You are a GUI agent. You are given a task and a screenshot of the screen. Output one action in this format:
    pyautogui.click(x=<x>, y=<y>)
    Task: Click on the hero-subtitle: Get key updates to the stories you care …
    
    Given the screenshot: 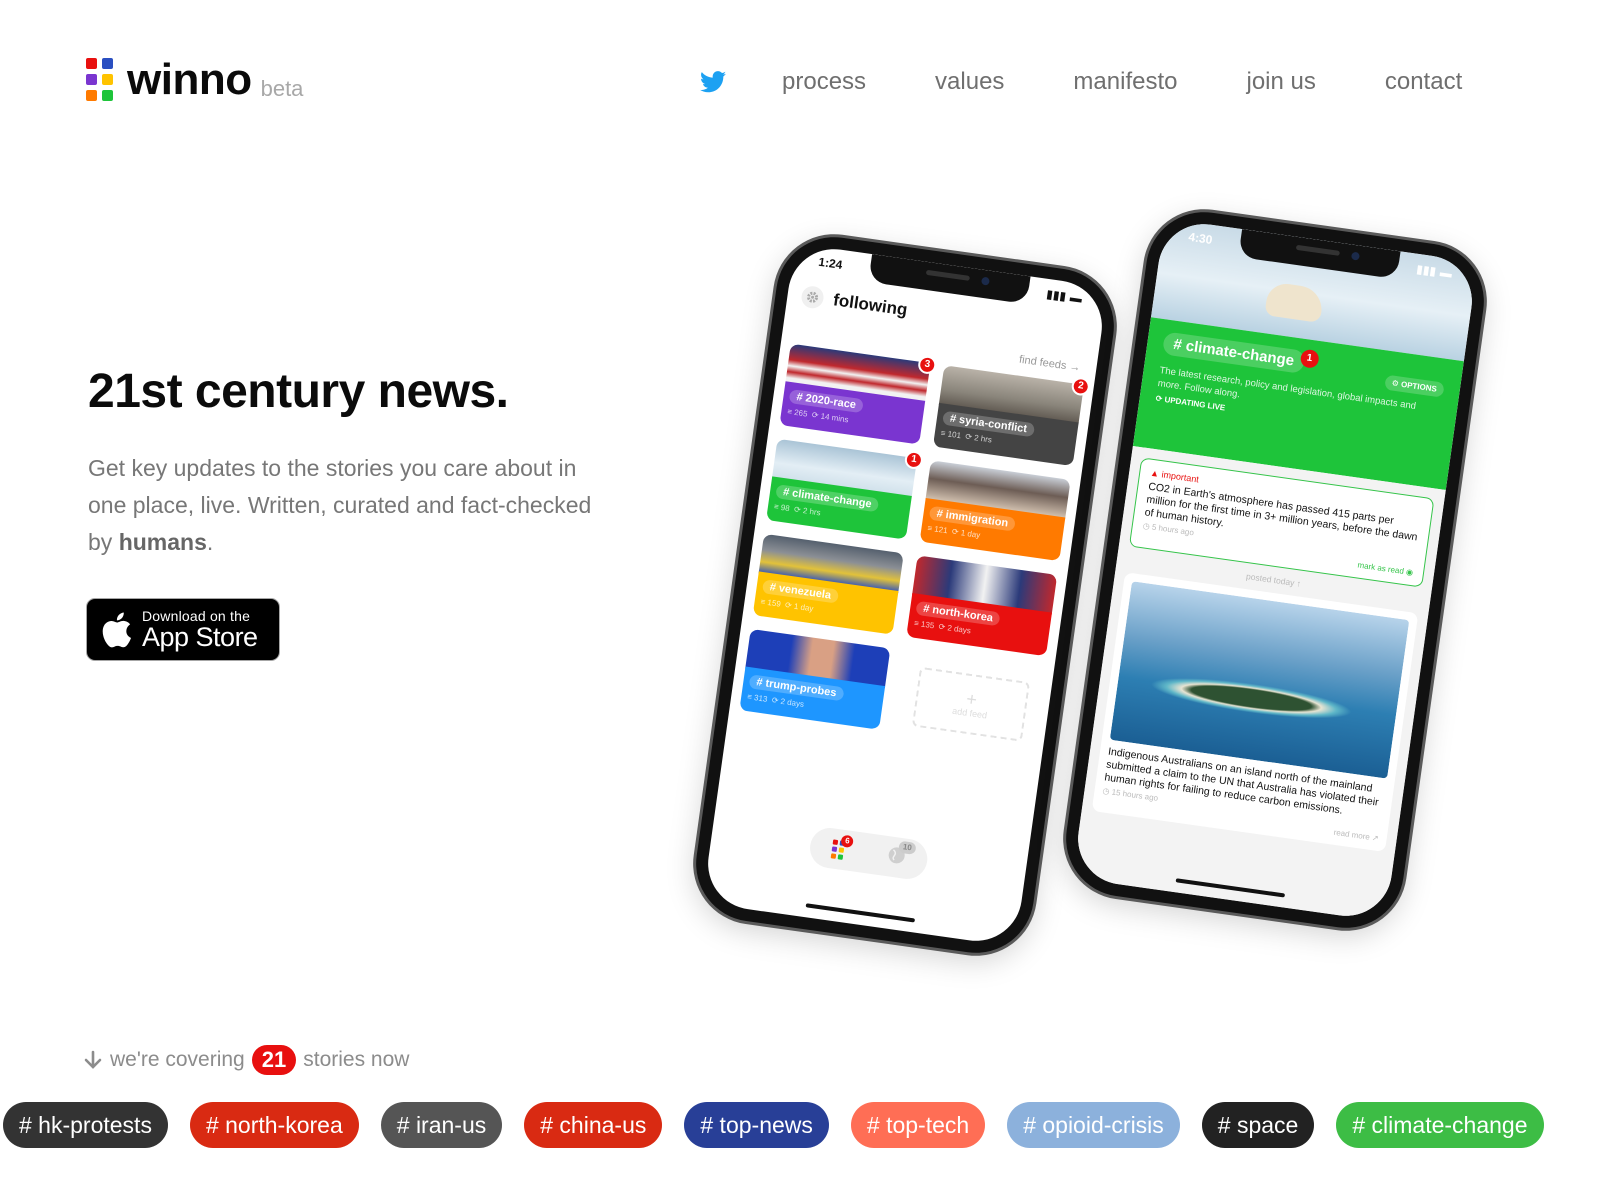 What is the action you would take?
    pyautogui.click(x=348, y=505)
    